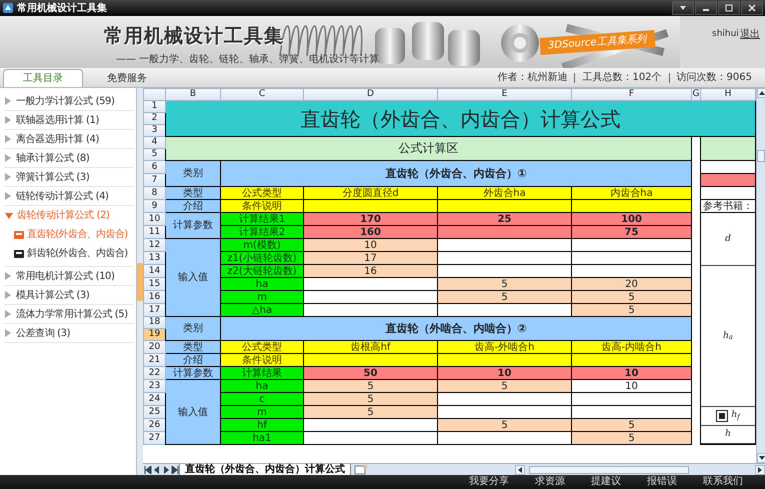 The image size is (765, 489). Describe the element at coordinates (505, 94) in the screenshot. I see `column-header: E` at that location.